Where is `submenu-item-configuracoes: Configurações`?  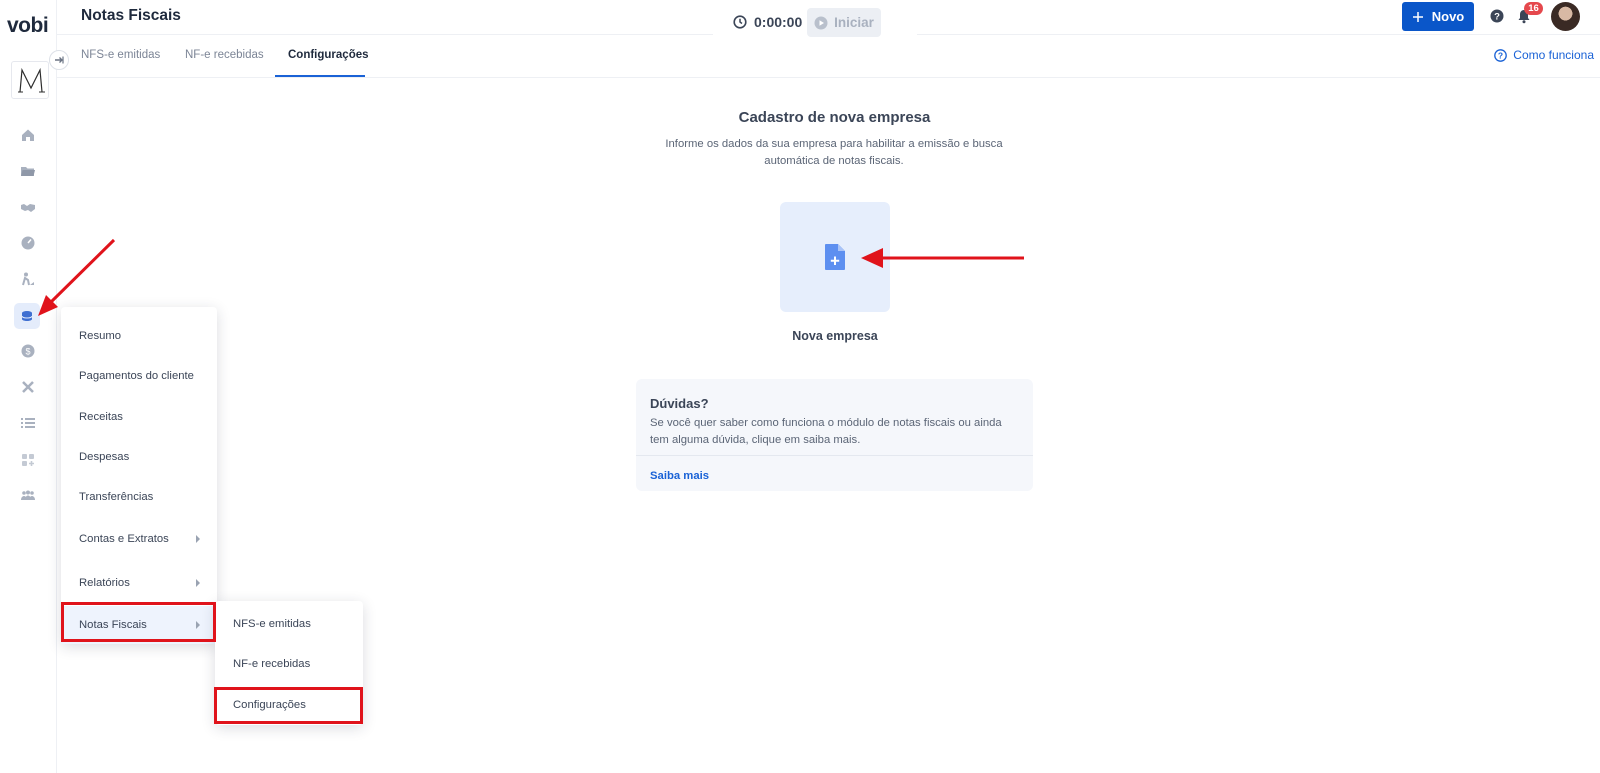 submenu-item-configuracoes: Configurações is located at coordinates (289, 705).